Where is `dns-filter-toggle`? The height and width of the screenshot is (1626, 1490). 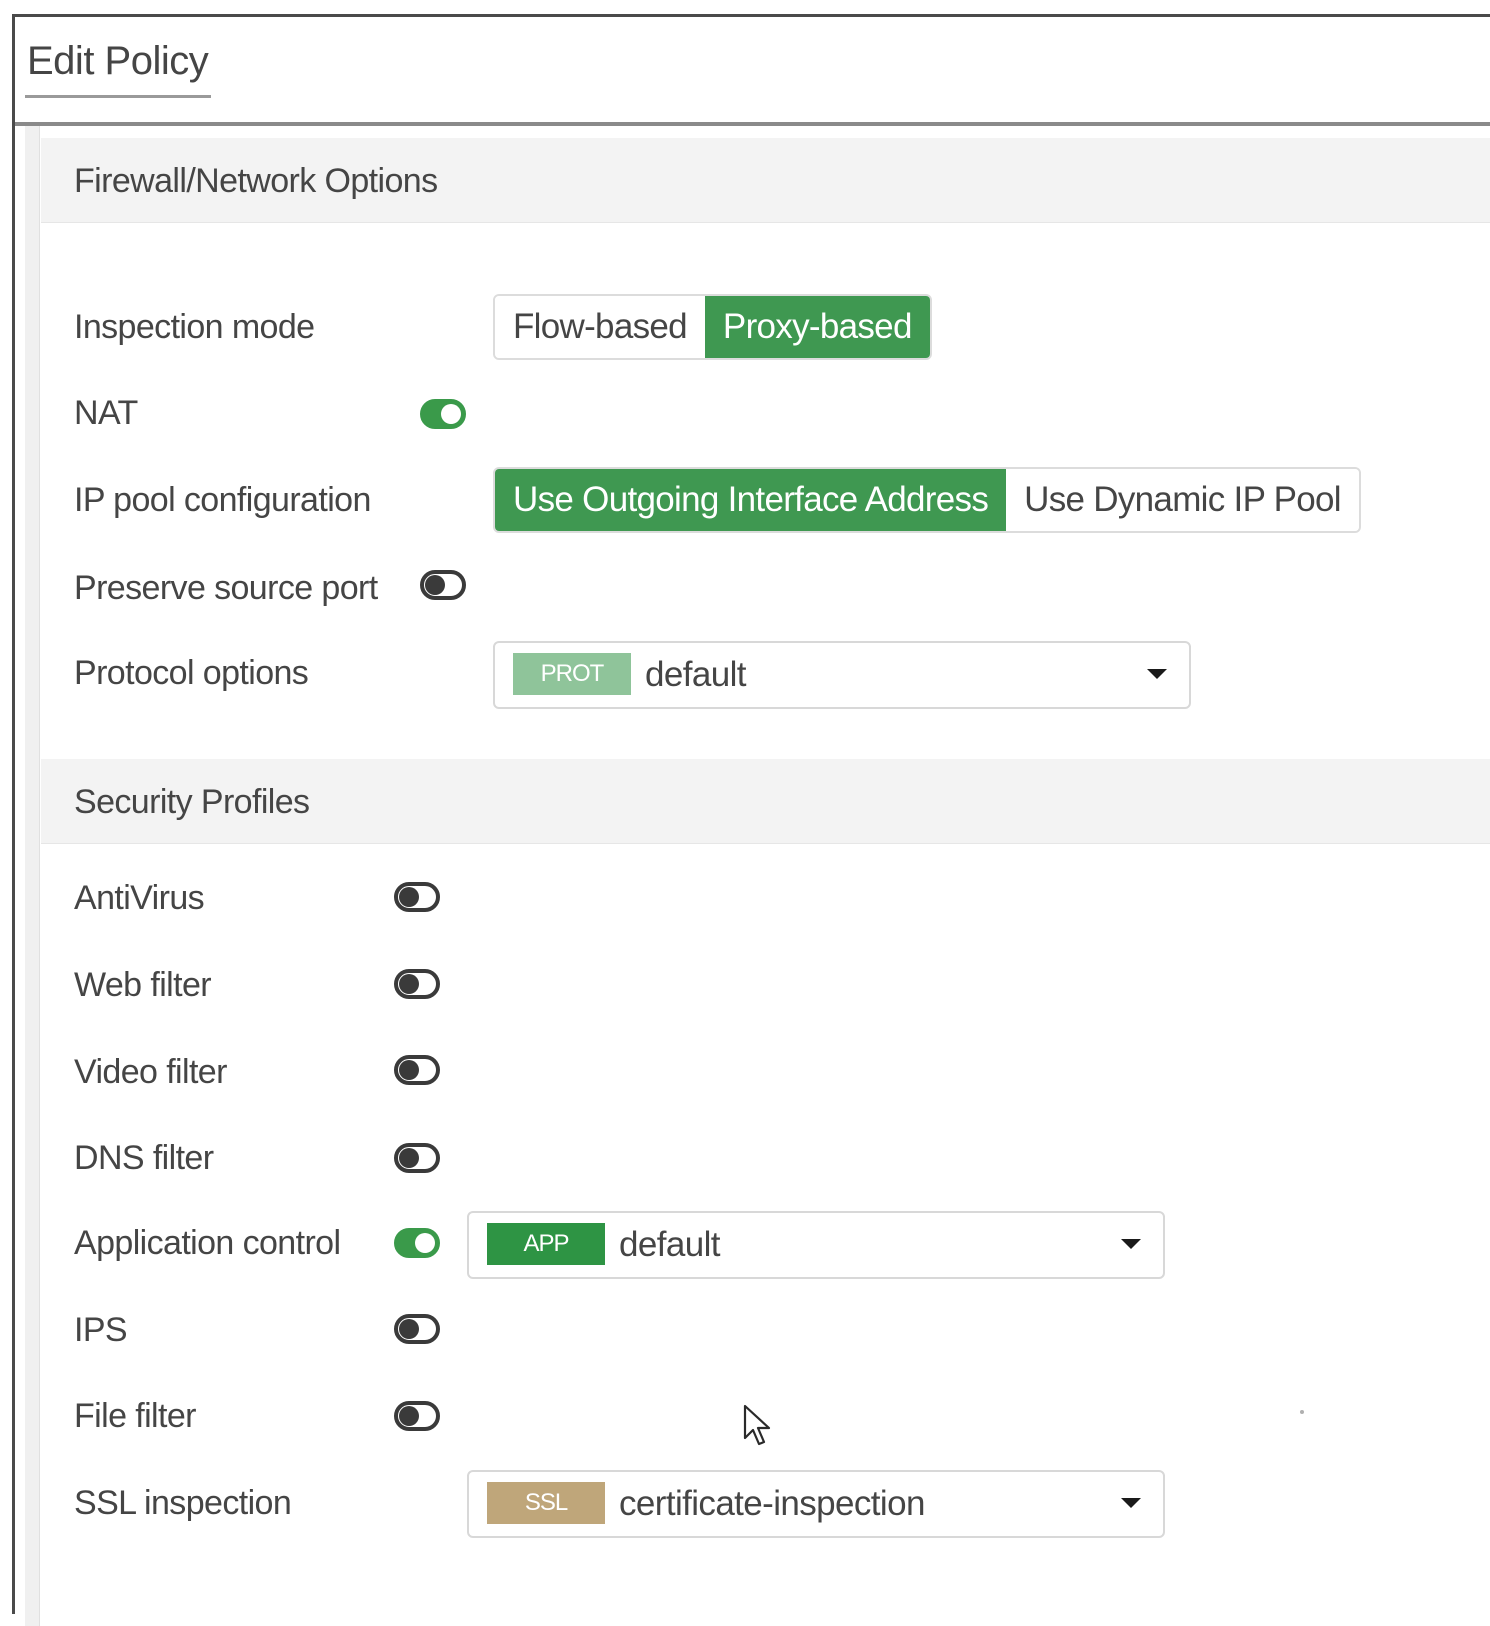 dns-filter-toggle is located at coordinates (417, 1158).